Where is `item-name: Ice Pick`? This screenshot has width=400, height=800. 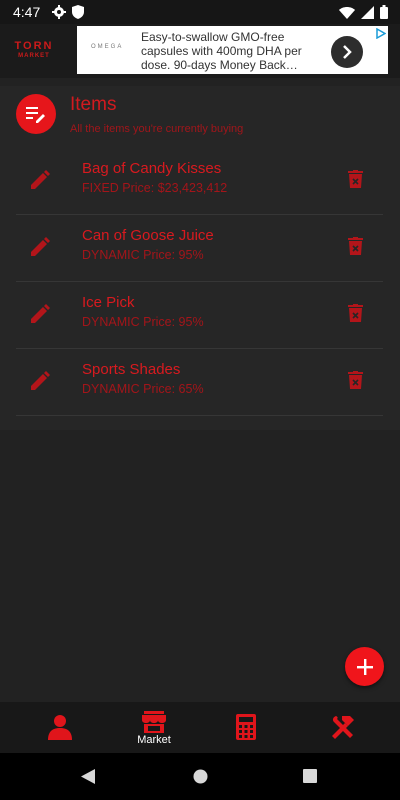
item-name: Ice Pick is located at coordinates (108, 302).